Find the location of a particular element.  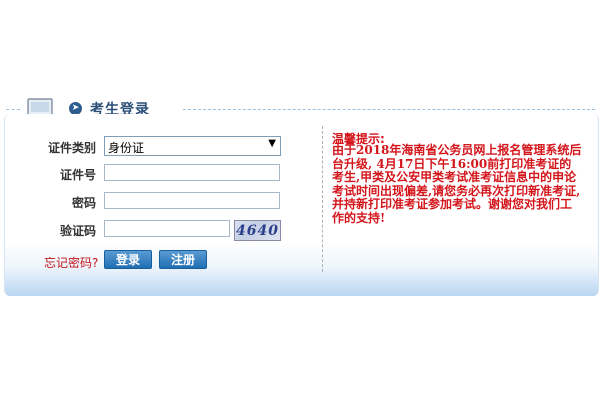

password-input is located at coordinates (192, 200).